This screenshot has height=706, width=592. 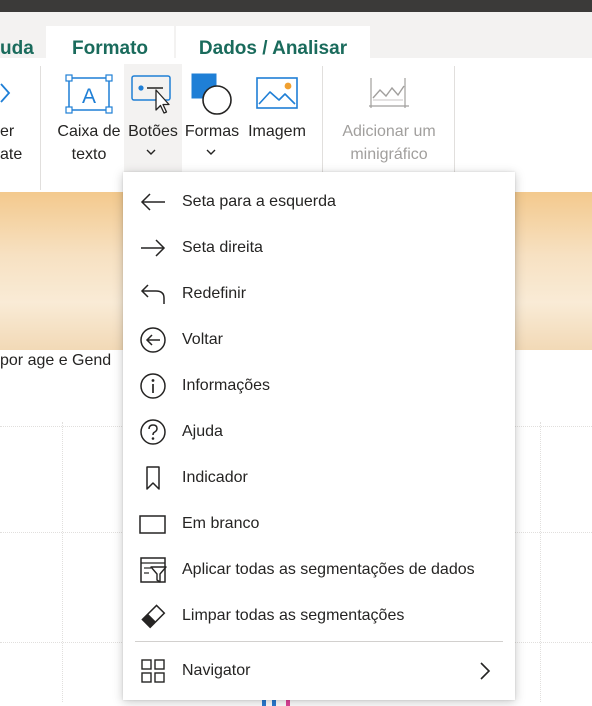 What do you see at coordinates (273, 48) in the screenshot?
I see `tab-label: Dados / Analisar` at bounding box center [273, 48].